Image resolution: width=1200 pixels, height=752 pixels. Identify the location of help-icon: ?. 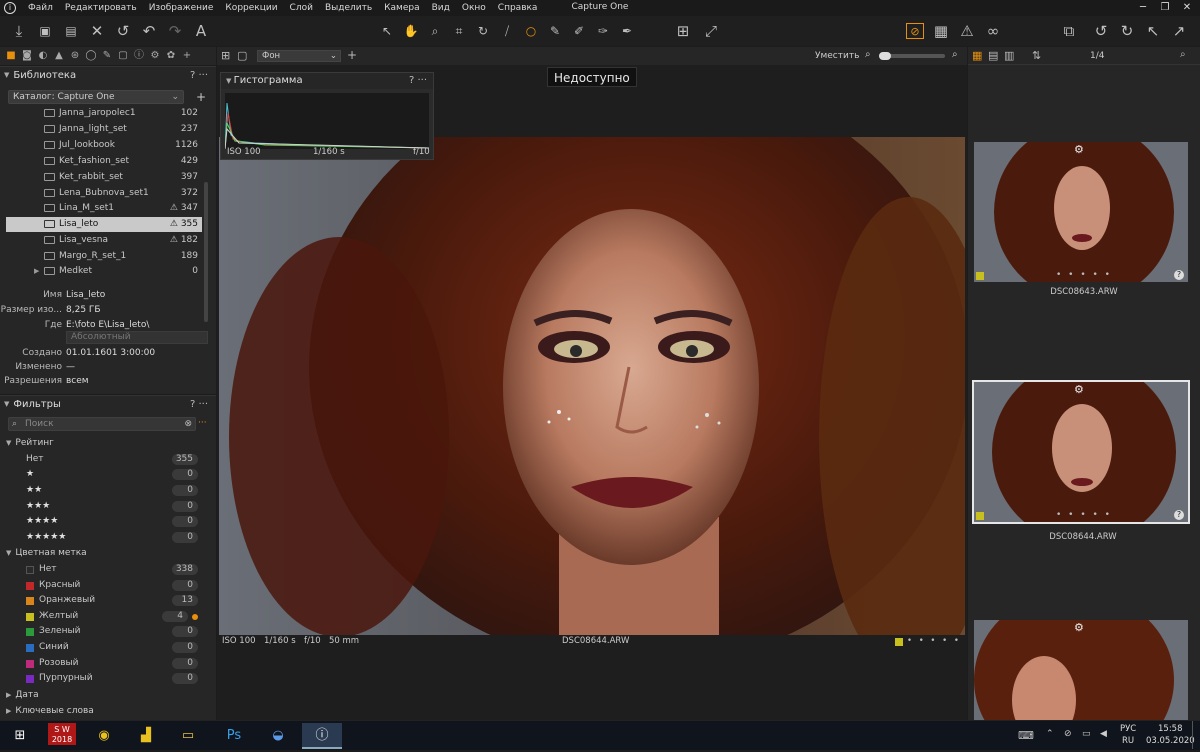
(1179, 275).